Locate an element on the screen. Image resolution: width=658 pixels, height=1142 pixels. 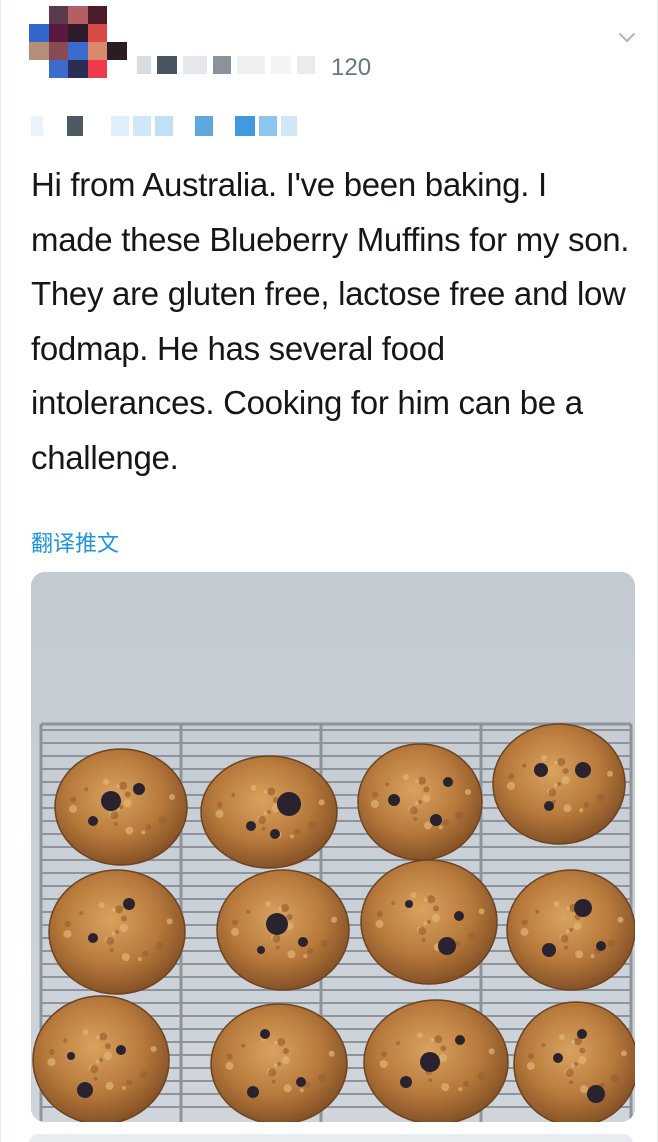
chevron-down-icon is located at coordinates (627, 38).